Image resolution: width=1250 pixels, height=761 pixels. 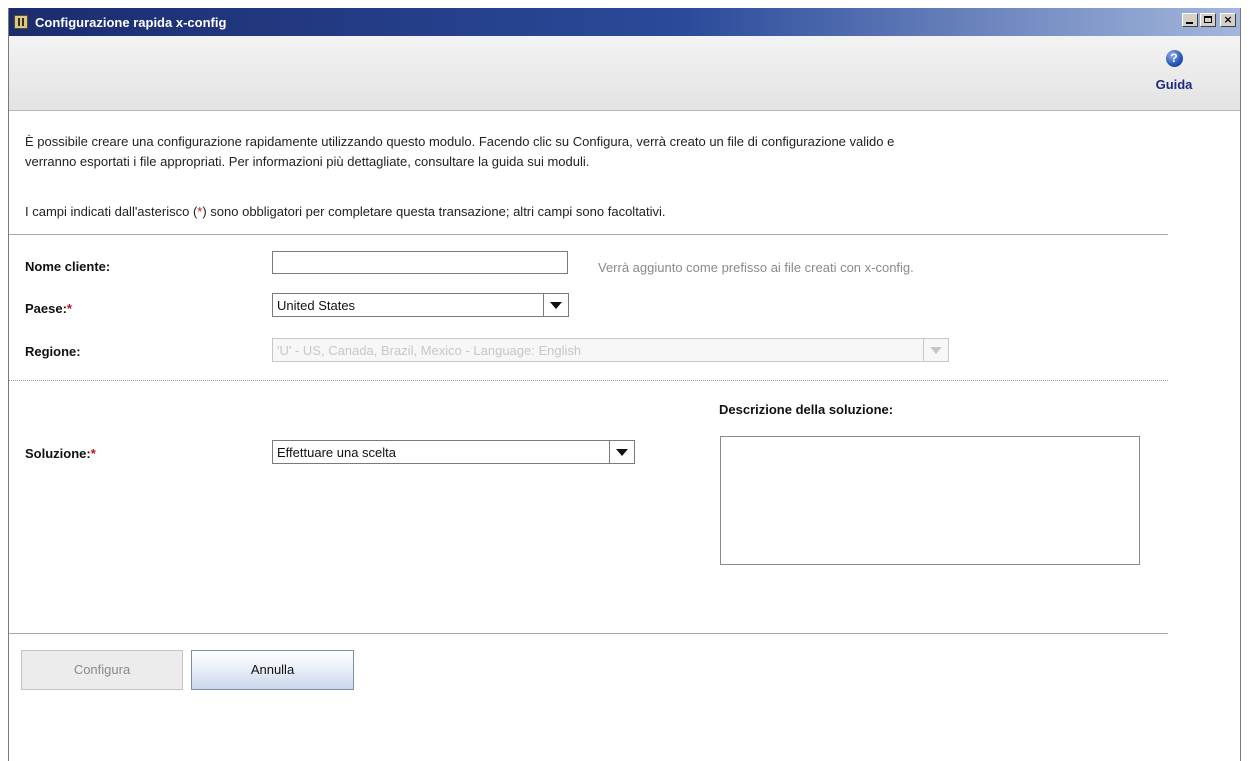 I want to click on configure-button: Configura, so click(x=102, y=670).